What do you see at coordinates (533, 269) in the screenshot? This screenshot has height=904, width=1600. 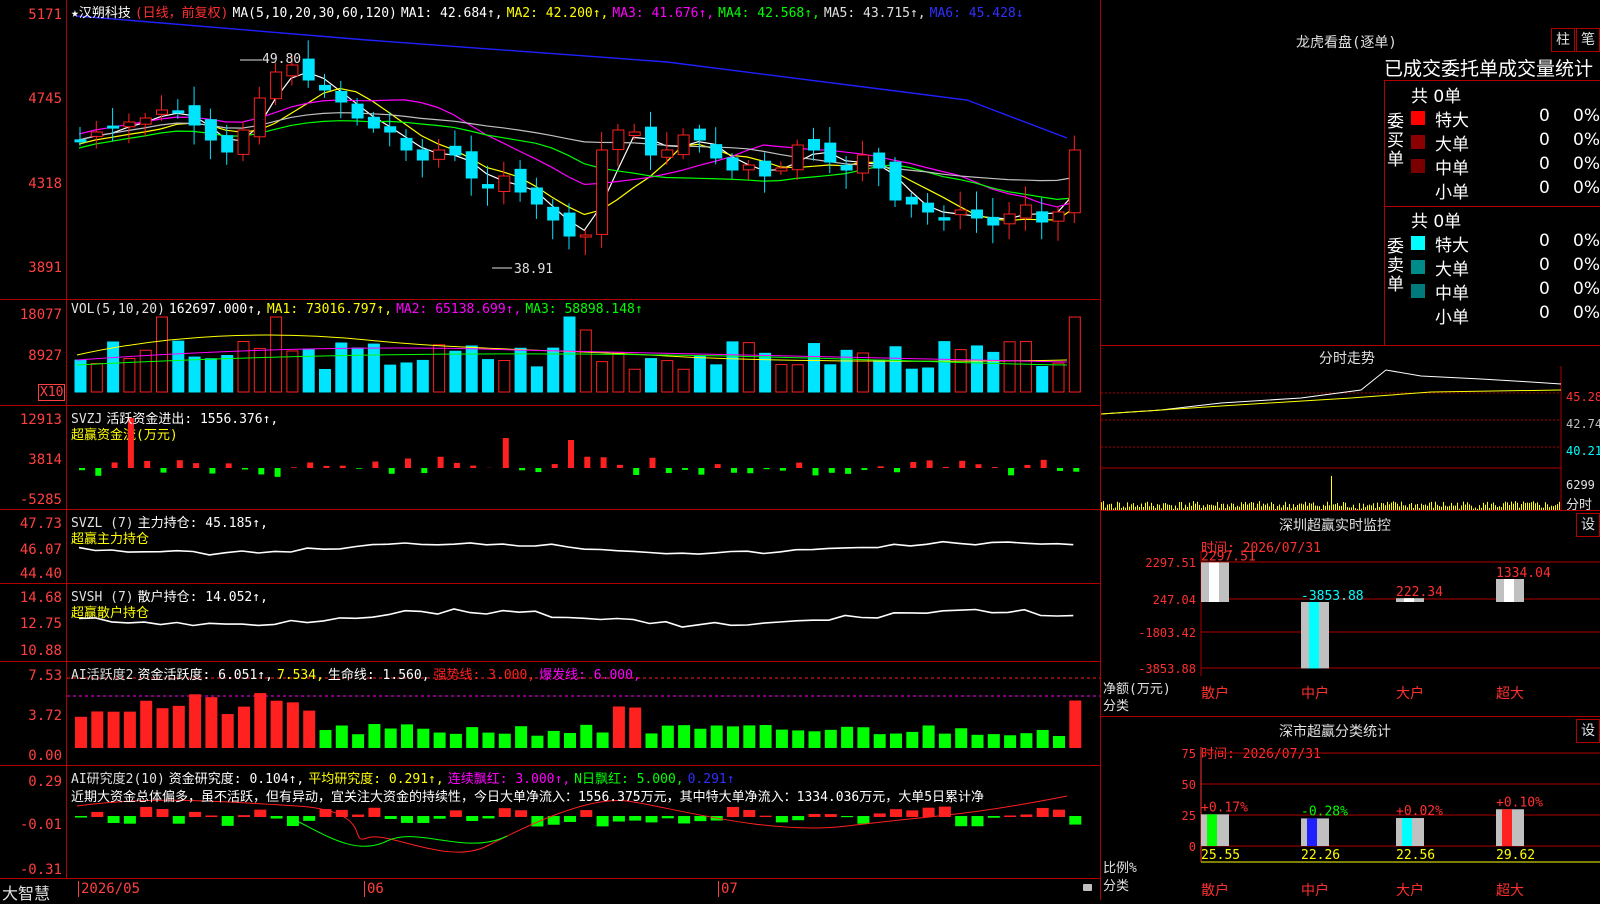 I see `low-label: 38.91` at bounding box center [533, 269].